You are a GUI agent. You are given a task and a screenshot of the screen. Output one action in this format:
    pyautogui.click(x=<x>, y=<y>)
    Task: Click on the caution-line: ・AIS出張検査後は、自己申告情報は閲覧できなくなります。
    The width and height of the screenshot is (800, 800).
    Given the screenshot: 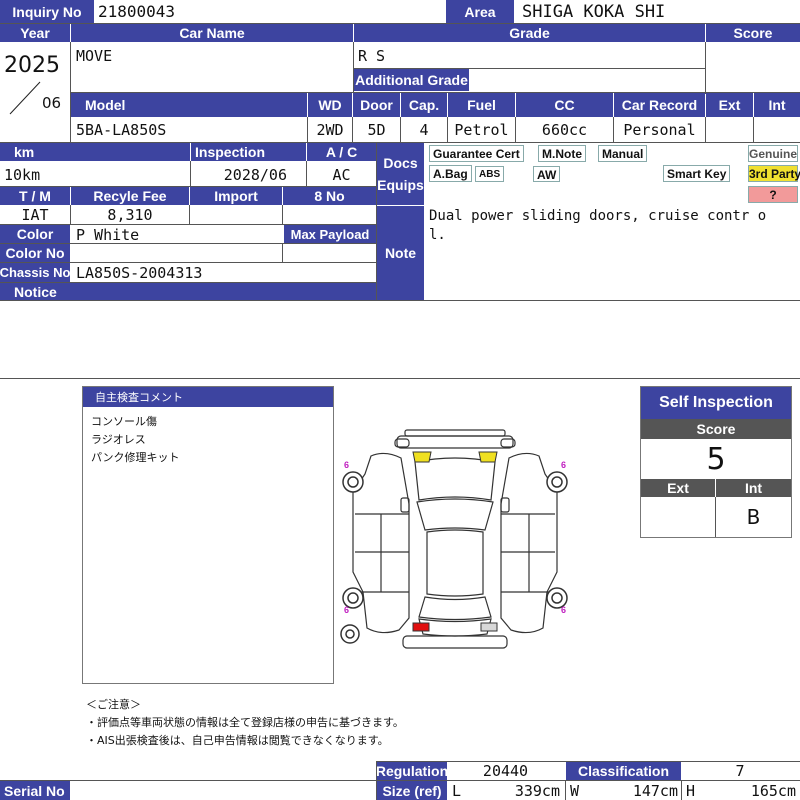 What is the action you would take?
    pyautogui.click(x=237, y=740)
    